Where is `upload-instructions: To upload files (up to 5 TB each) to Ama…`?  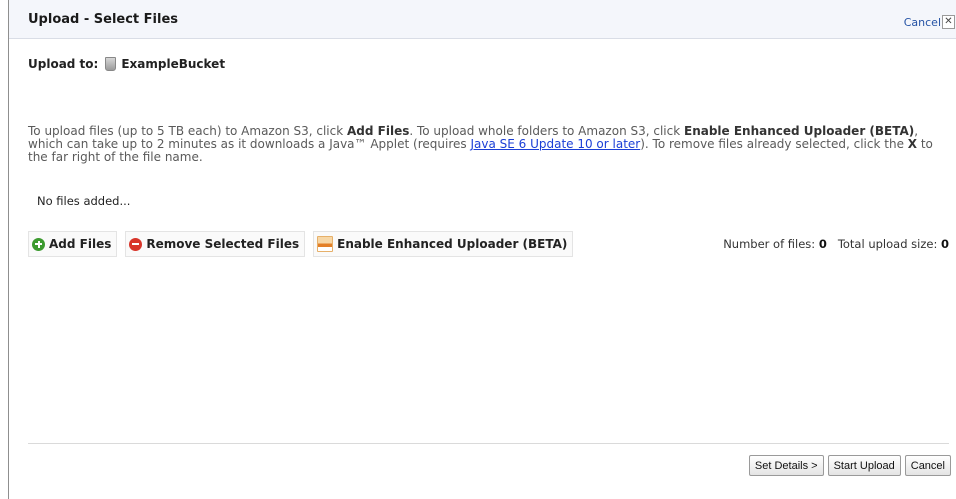
upload-instructions: To upload files (up to 5 TB each) to Ama… is located at coordinates (488, 144).